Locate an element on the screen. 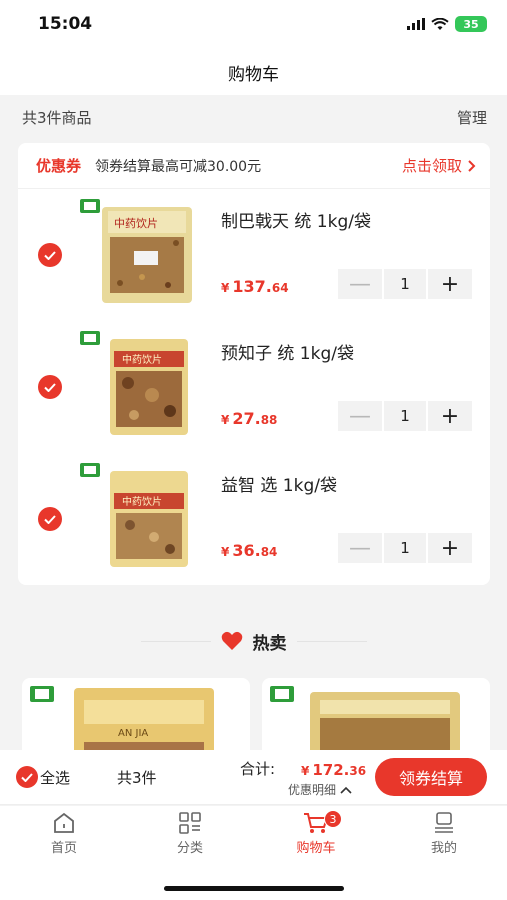 Image resolution: width=507 pixels, height=900 pixels. product-price: ¥27.88 is located at coordinates (249, 418).